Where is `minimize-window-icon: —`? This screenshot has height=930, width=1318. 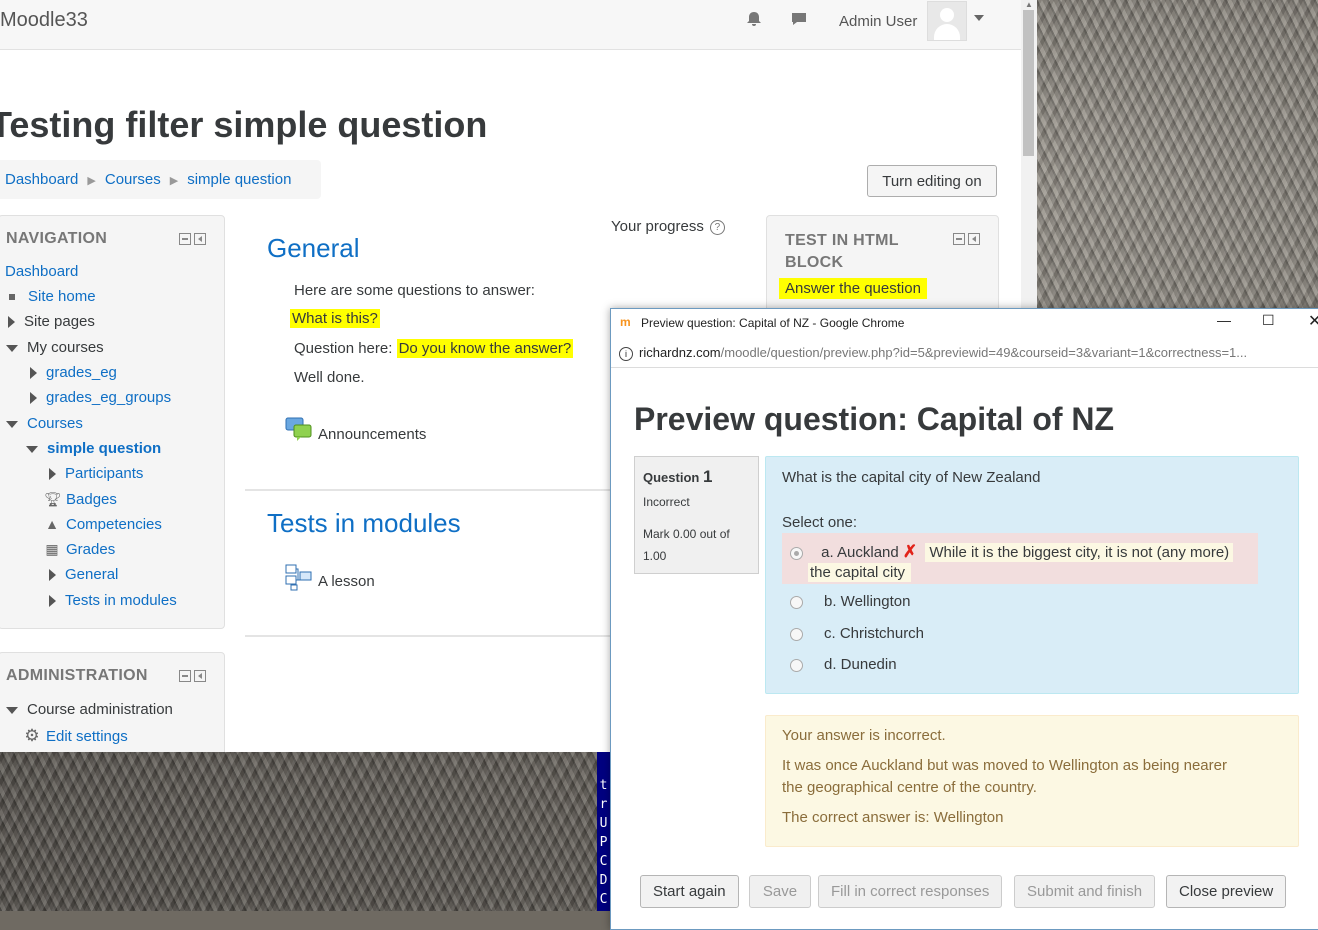
minimize-window-icon: — is located at coordinates (1224, 320).